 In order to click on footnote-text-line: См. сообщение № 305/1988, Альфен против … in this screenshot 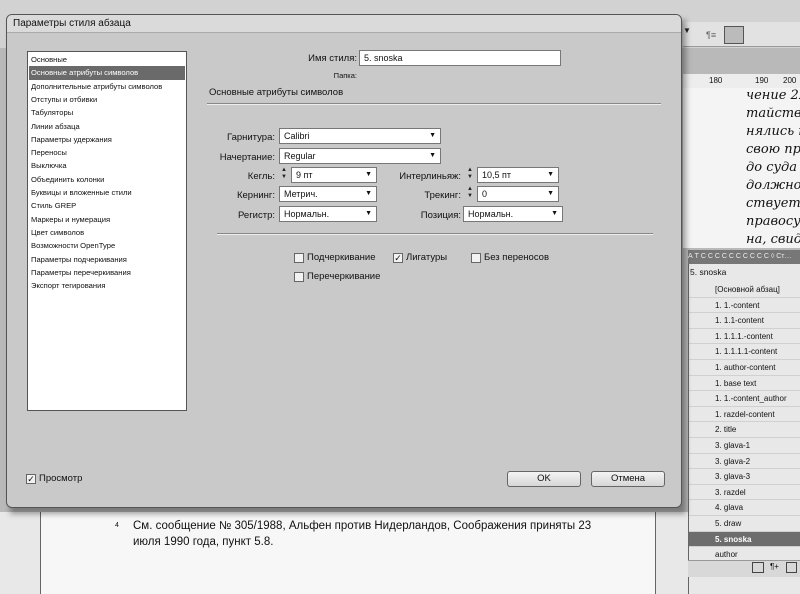, I will do `click(362, 526)`.